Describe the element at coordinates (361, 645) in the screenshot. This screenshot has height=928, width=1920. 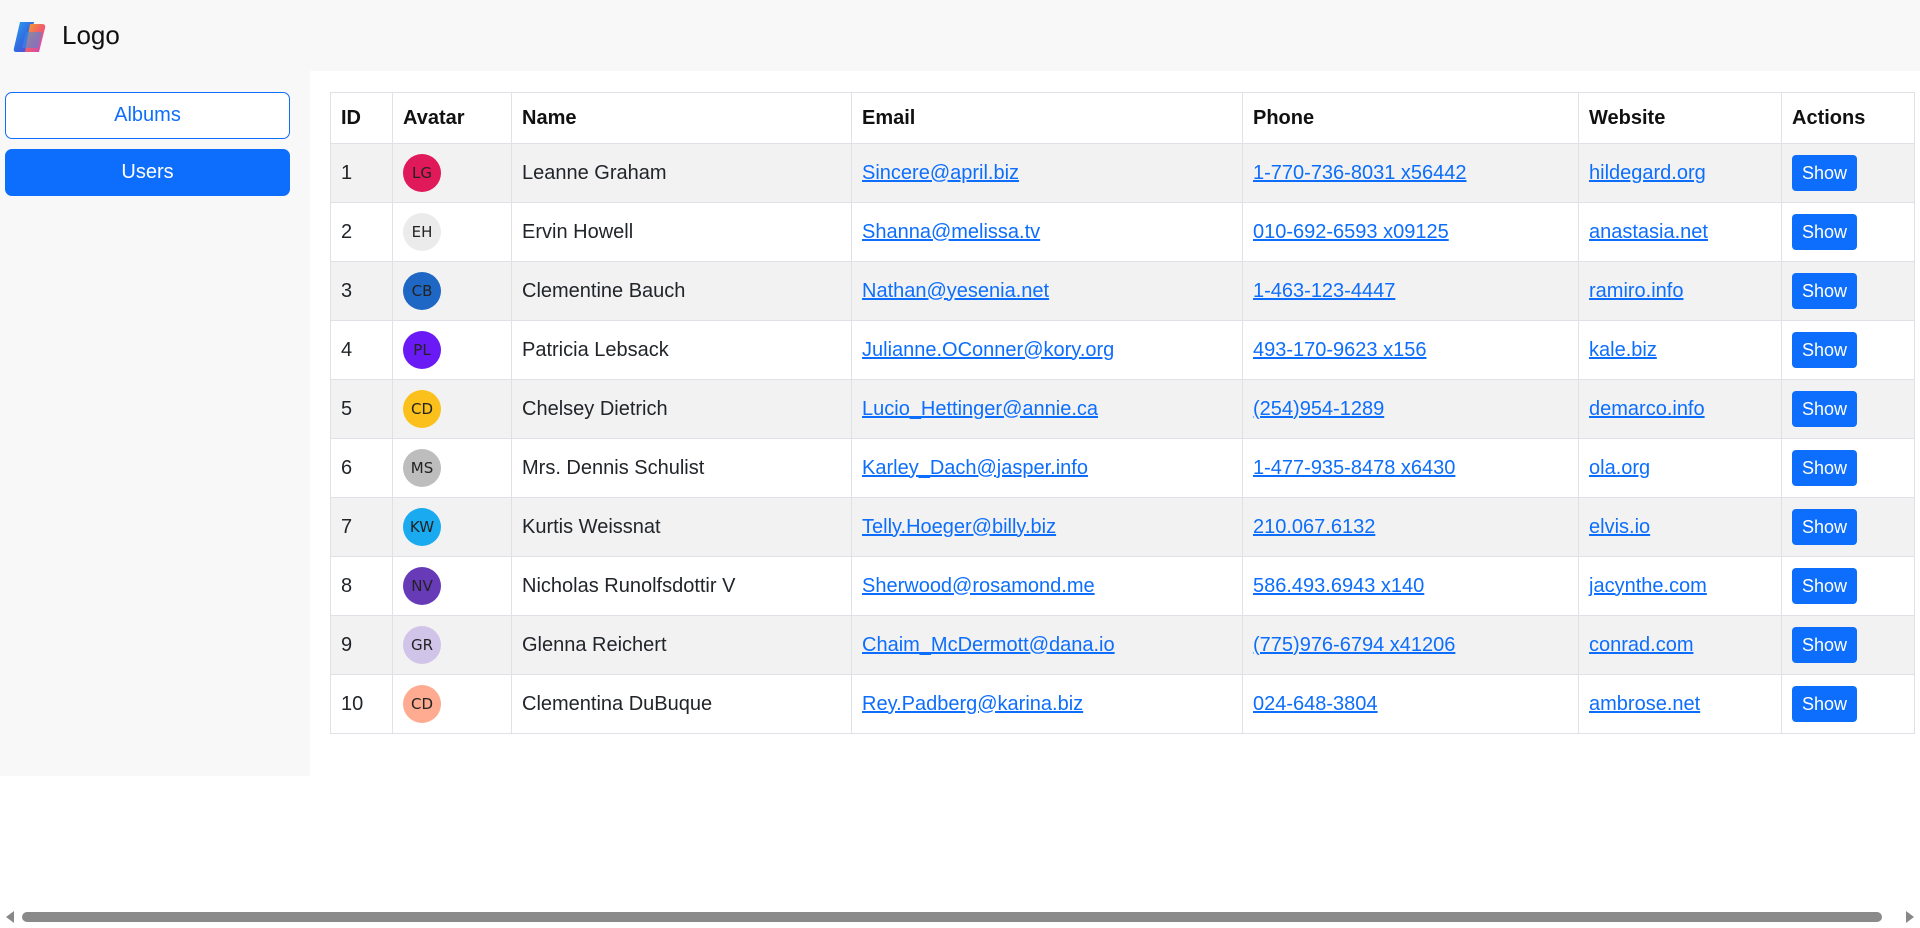
I see `cell-id: 9` at that location.